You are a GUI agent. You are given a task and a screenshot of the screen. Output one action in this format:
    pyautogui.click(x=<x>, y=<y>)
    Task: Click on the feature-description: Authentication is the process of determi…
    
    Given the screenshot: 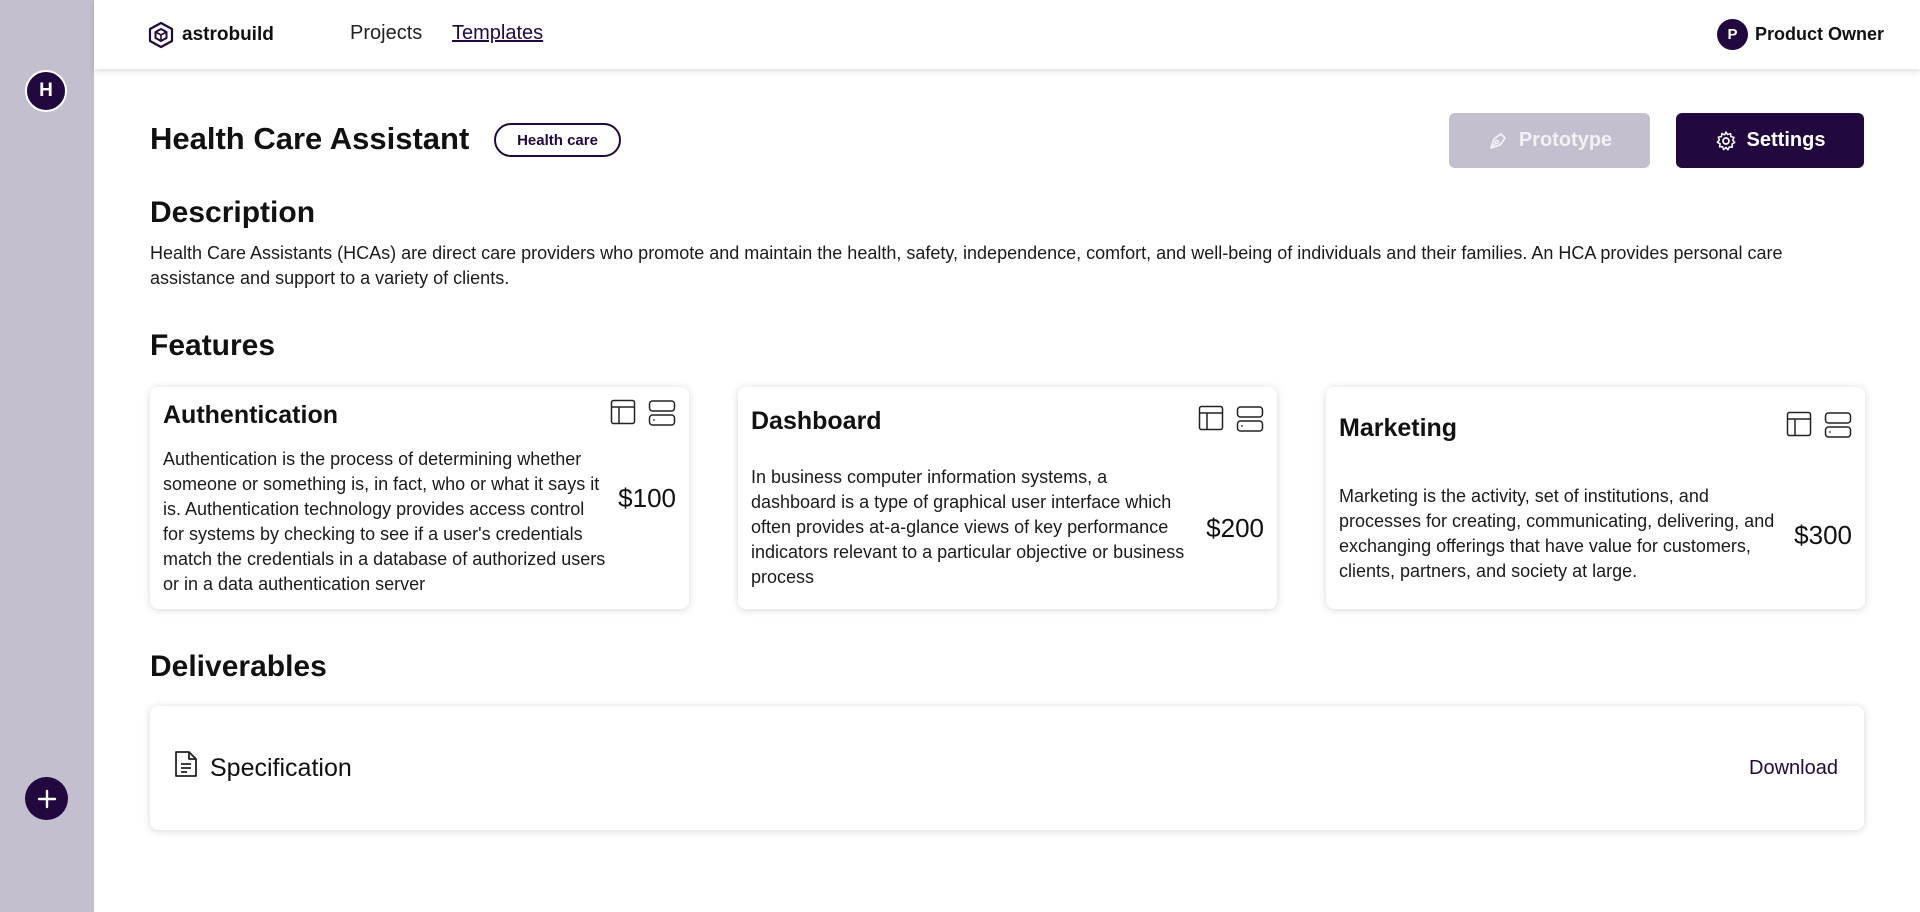 What is the action you would take?
    pyautogui.click(x=384, y=521)
    